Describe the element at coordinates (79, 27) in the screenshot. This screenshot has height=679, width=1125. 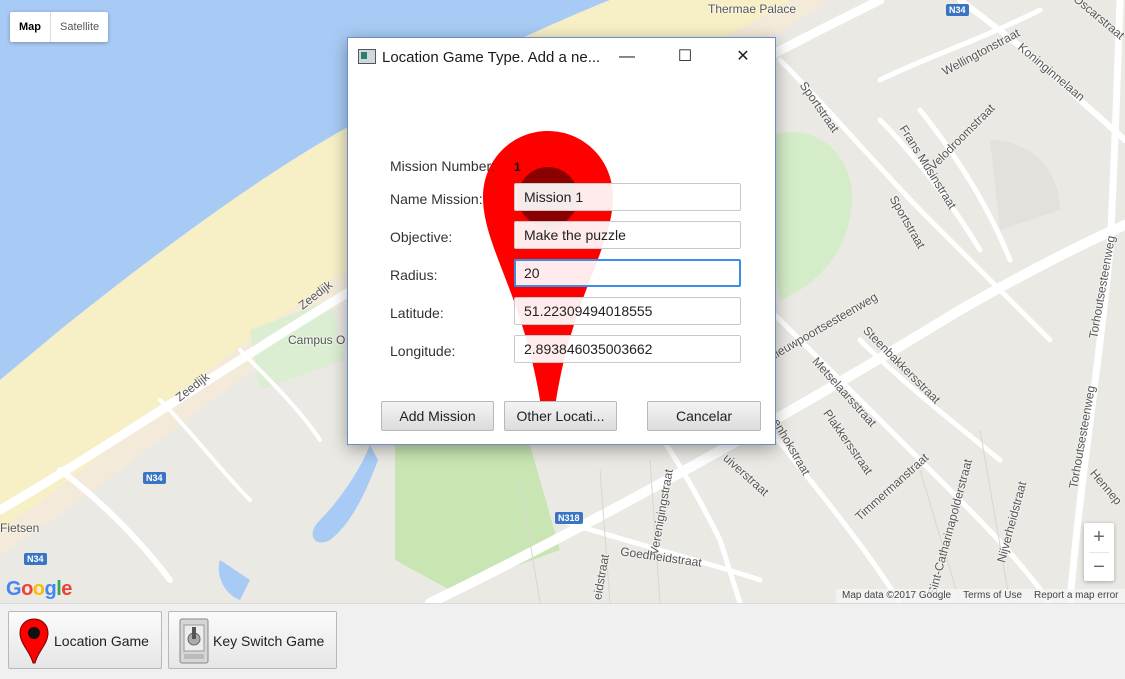
I see `map-type-satellite-button: Satellite` at that location.